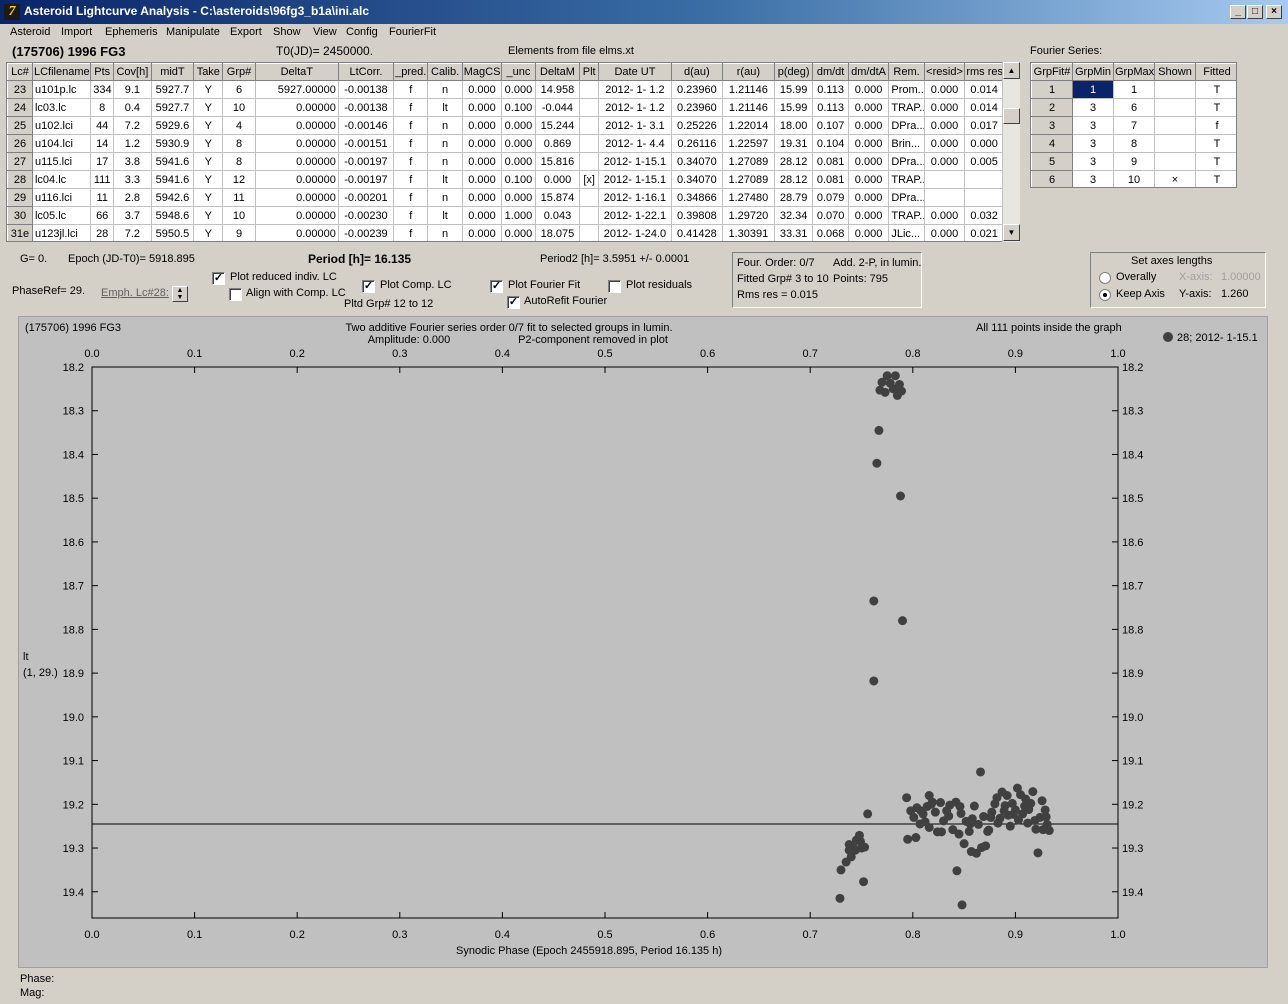 Image resolution: width=1288 pixels, height=1004 pixels. I want to click on lc-cell: 24, so click(20, 107).